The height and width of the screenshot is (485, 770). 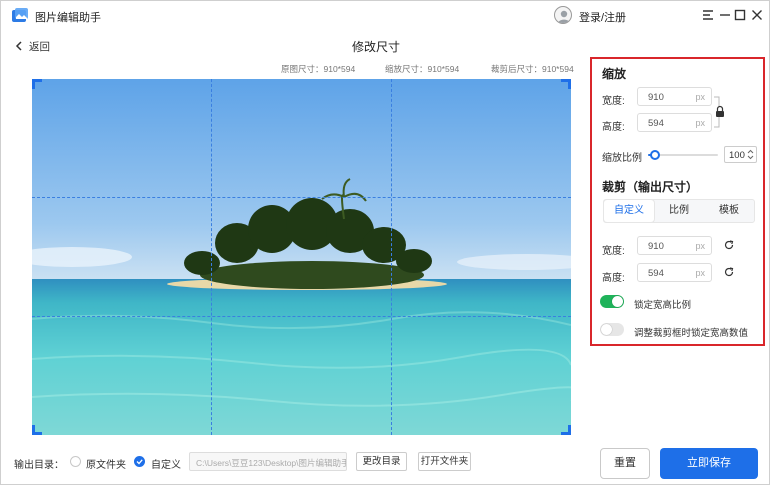 I want to click on lock-aspect-toggle, so click(x=612, y=301).